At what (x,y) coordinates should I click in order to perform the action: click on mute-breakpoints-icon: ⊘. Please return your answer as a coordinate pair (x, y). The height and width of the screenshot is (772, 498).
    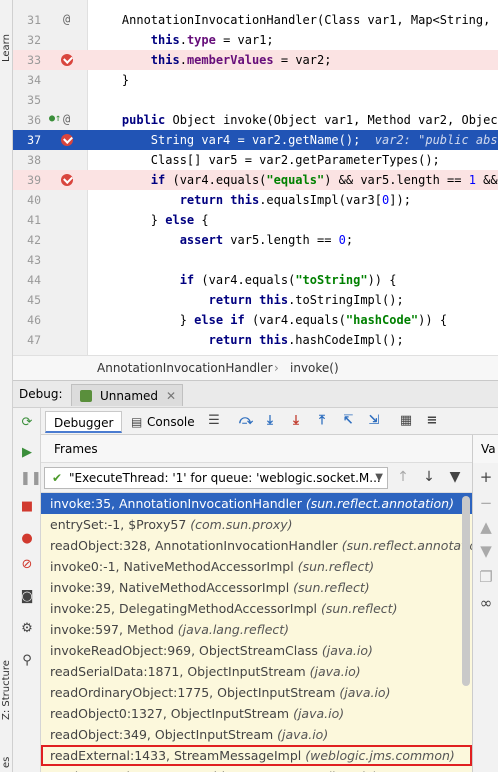
    Looking at the image, I should click on (27, 565).